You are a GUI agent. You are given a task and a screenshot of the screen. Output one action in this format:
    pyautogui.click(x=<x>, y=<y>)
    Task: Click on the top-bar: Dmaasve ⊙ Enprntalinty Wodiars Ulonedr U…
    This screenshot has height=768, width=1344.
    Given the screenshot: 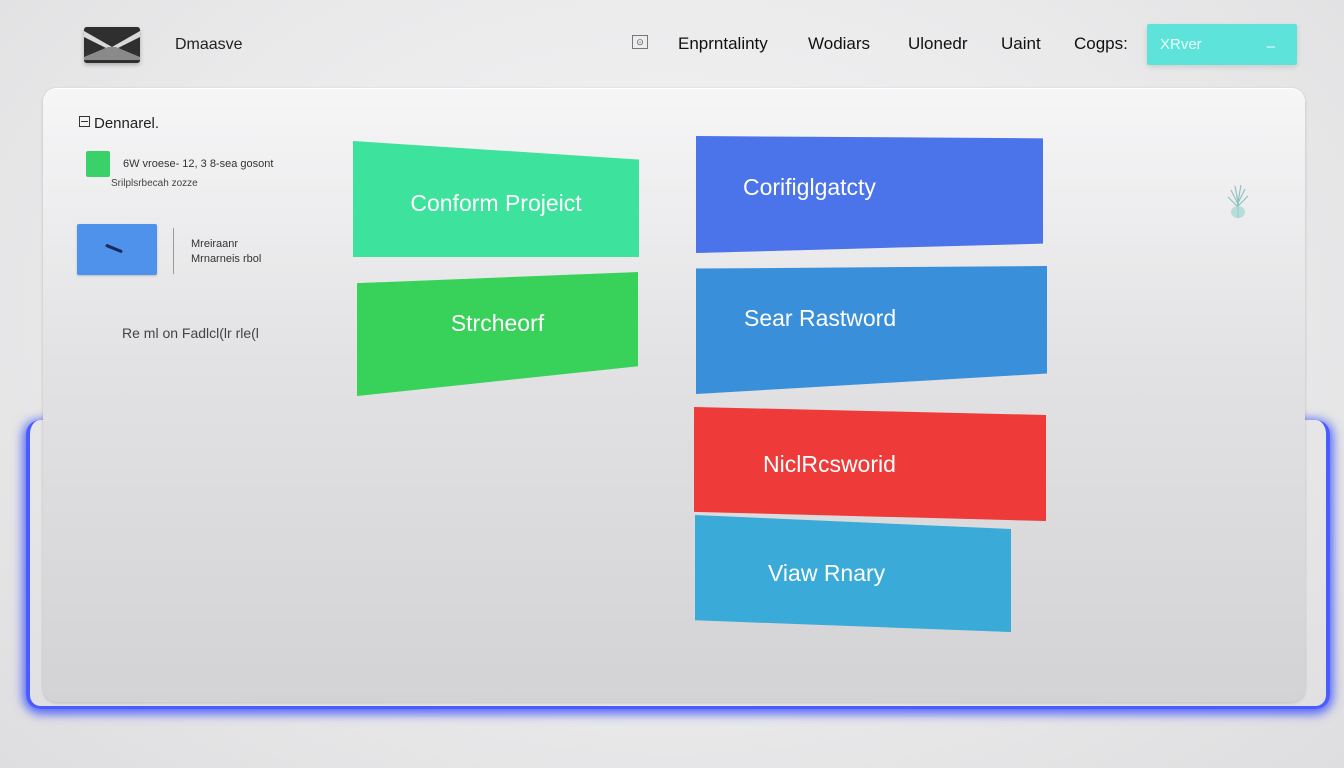 What is the action you would take?
    pyautogui.click(x=672, y=44)
    